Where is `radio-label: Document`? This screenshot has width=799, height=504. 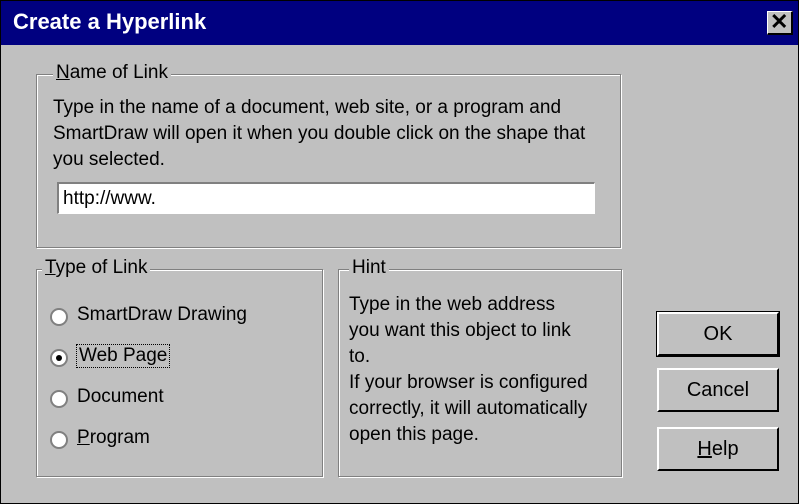 radio-label: Document is located at coordinates (120, 396).